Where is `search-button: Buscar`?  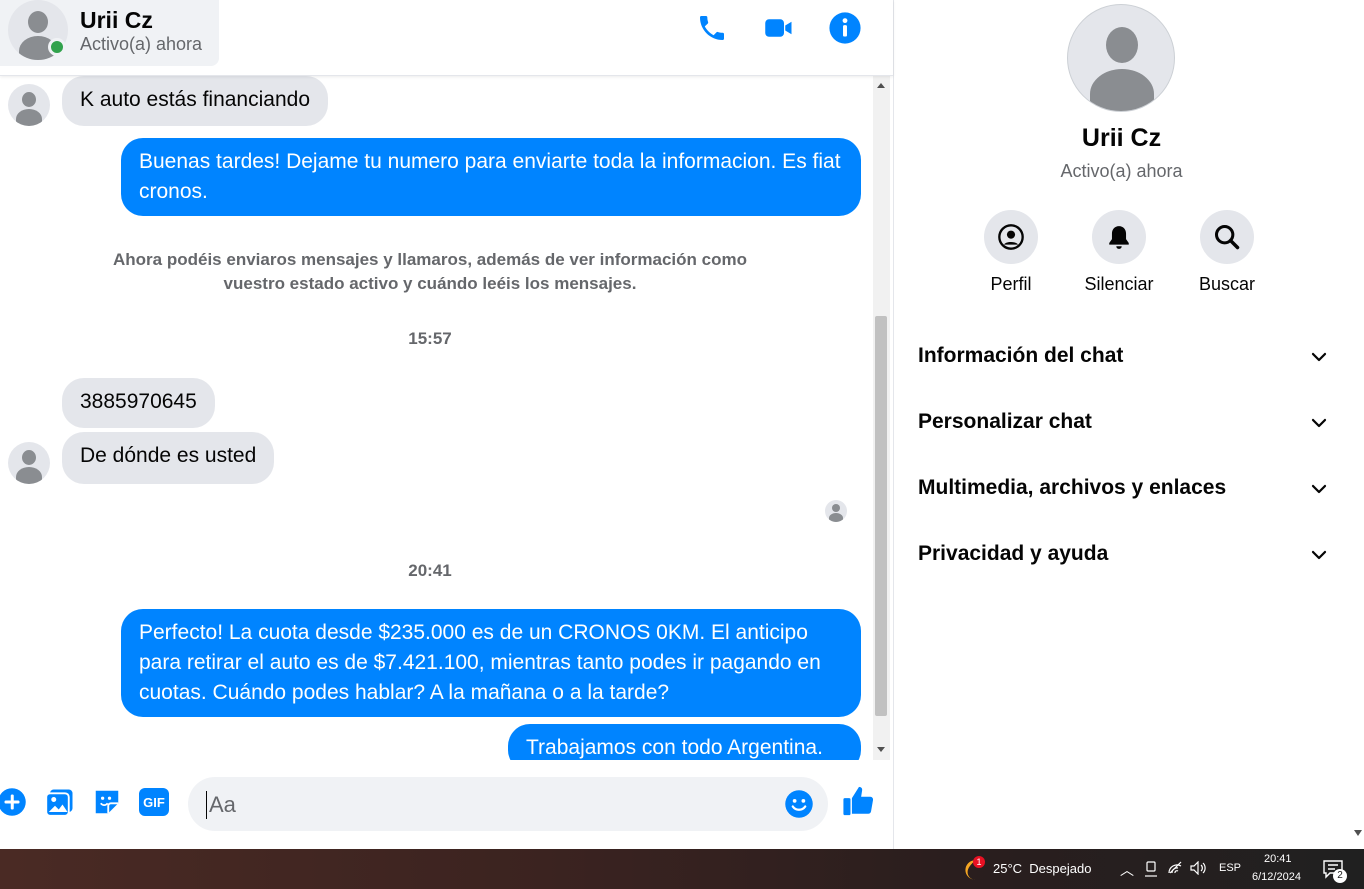 search-button: Buscar is located at coordinates (1227, 252).